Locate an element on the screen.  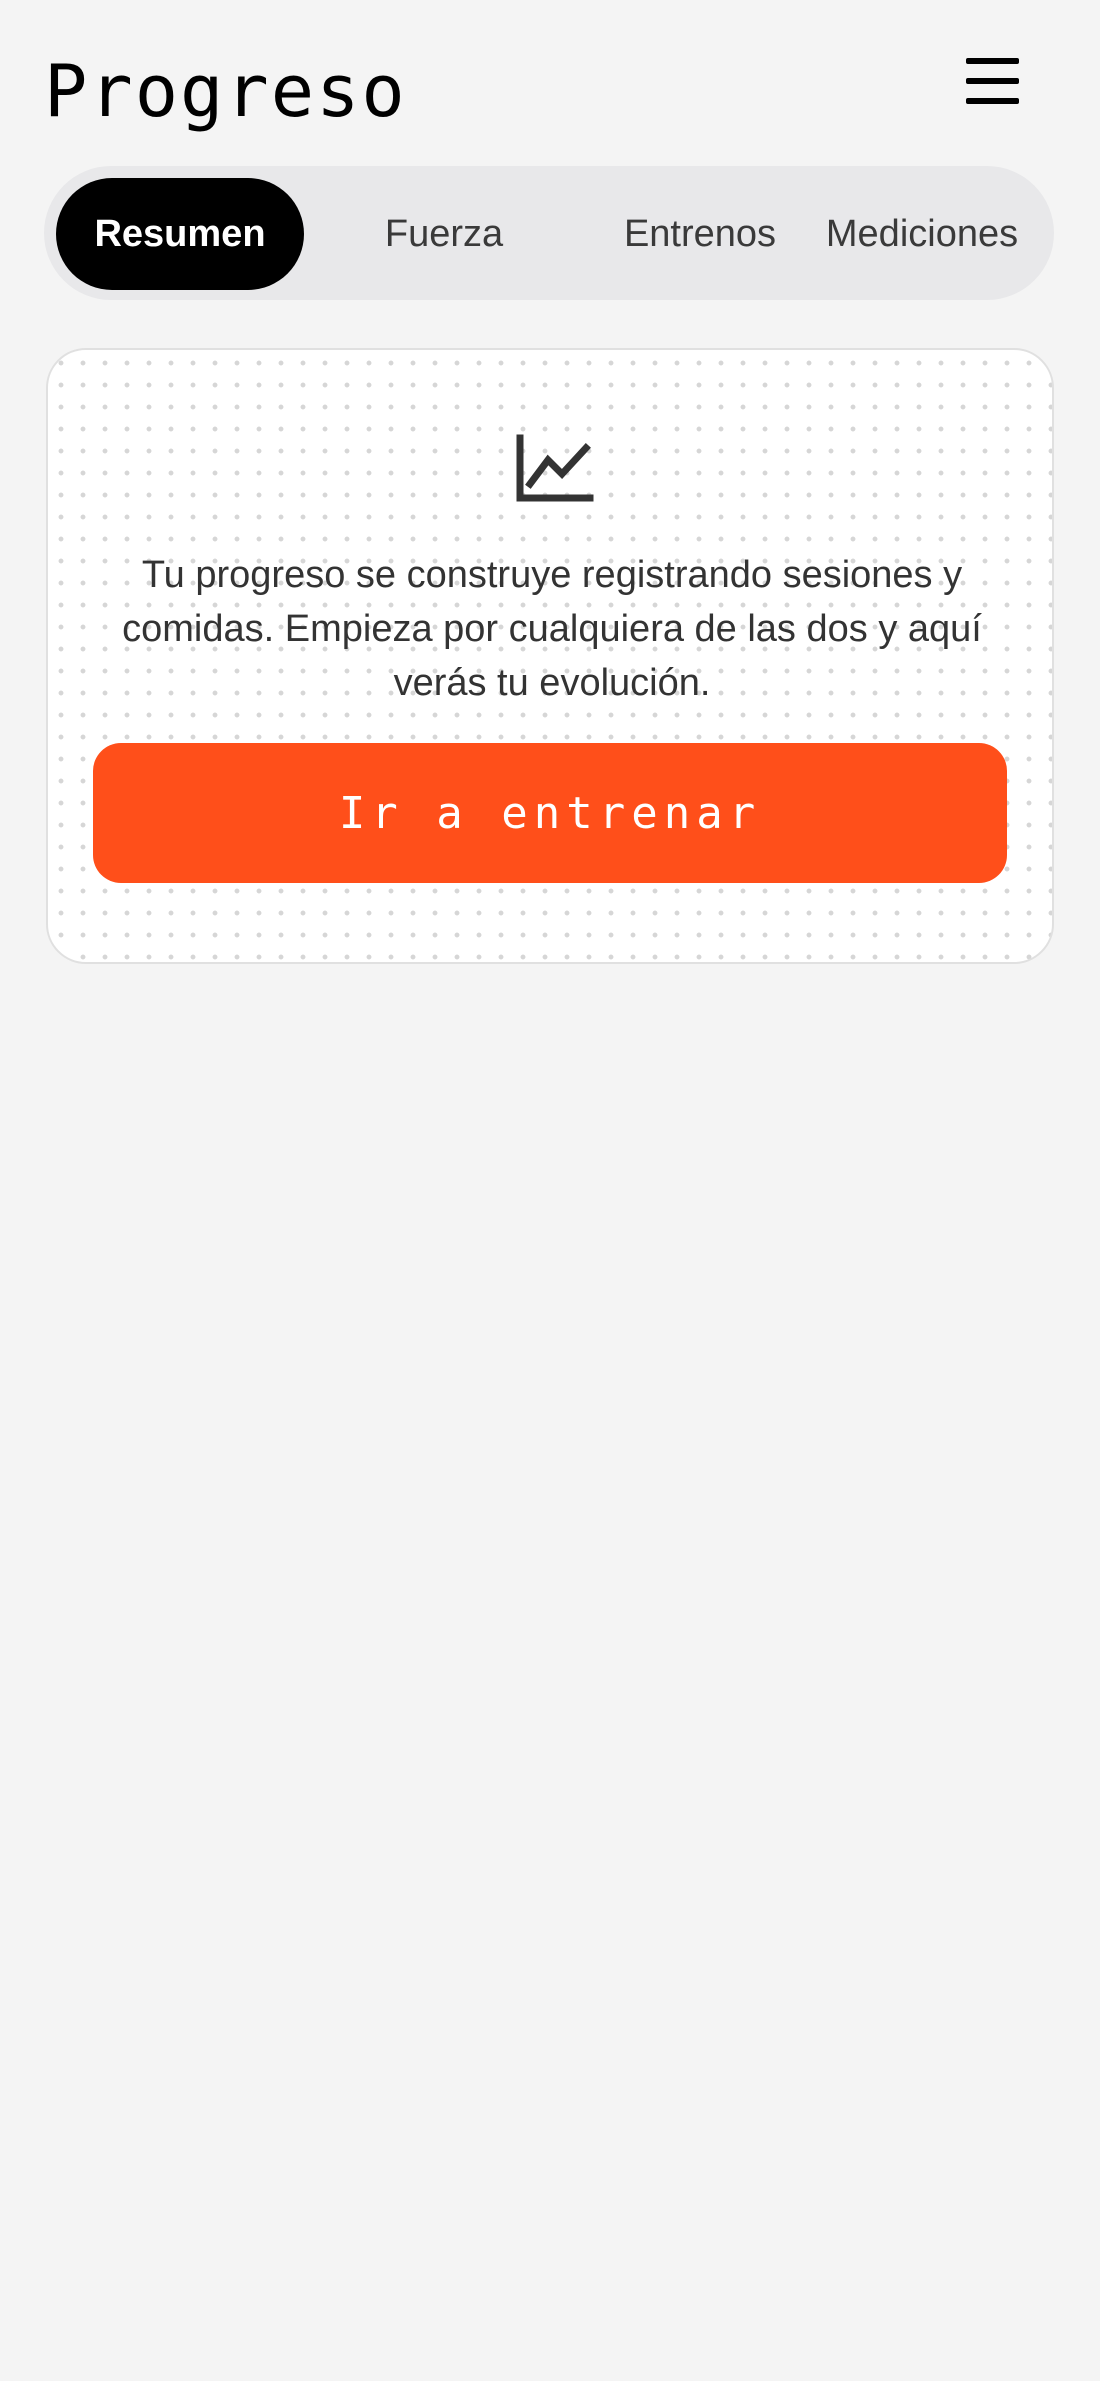
tab-resumen: Resumen is located at coordinates (180, 234).